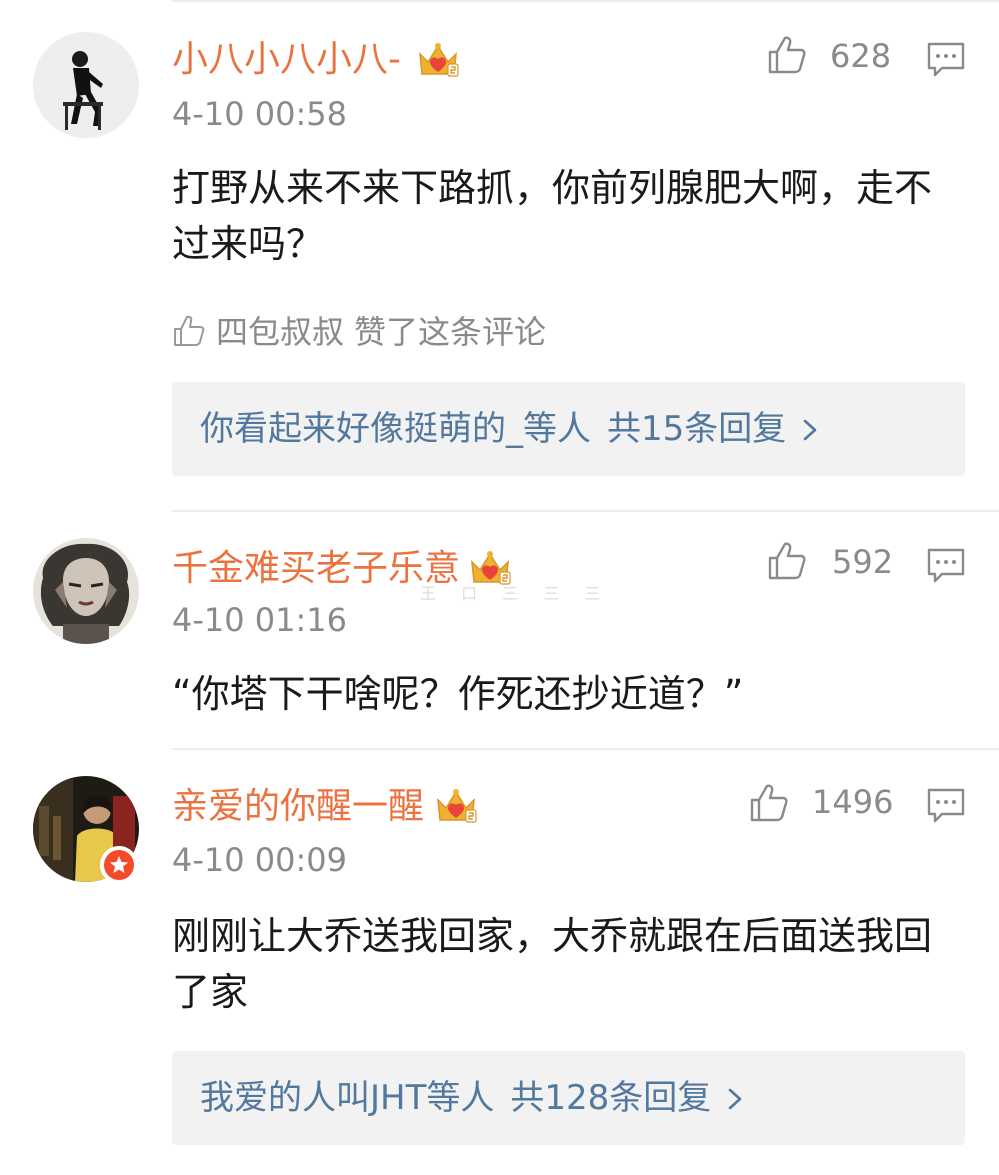  Describe the element at coordinates (260, 114) in the screenshot. I see `timestamp: 4-10 00:58` at that location.